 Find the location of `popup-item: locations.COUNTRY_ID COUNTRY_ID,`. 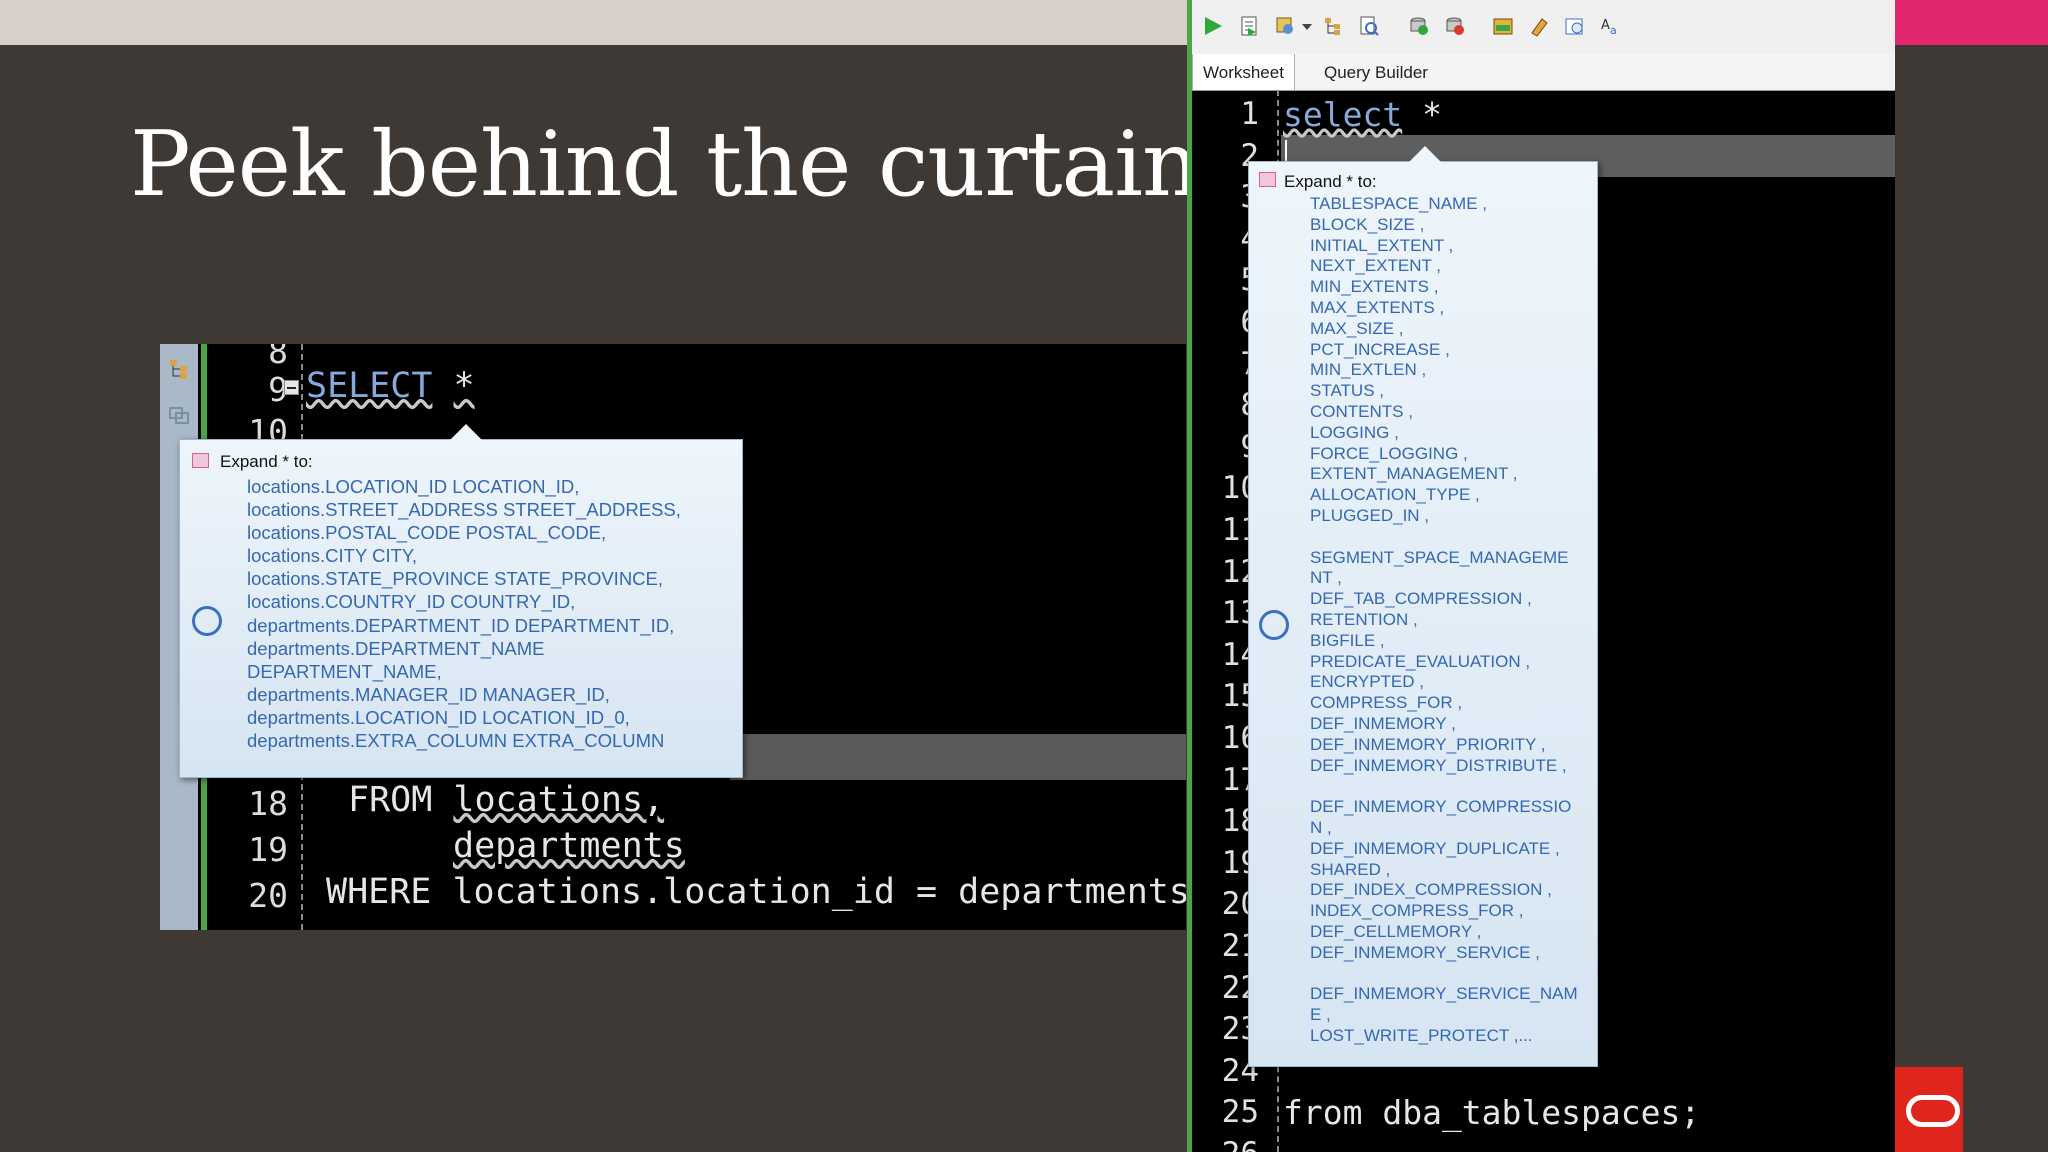

popup-item: locations.COUNTRY_ID COUNTRY_ID, is located at coordinates (464, 601).